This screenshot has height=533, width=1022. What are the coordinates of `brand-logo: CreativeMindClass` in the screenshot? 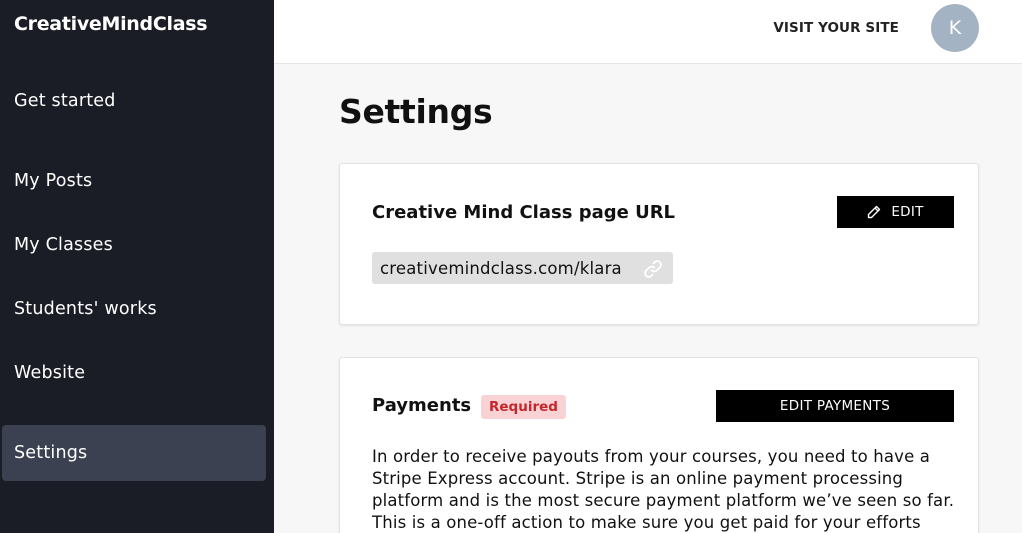 It's located at (111, 24).